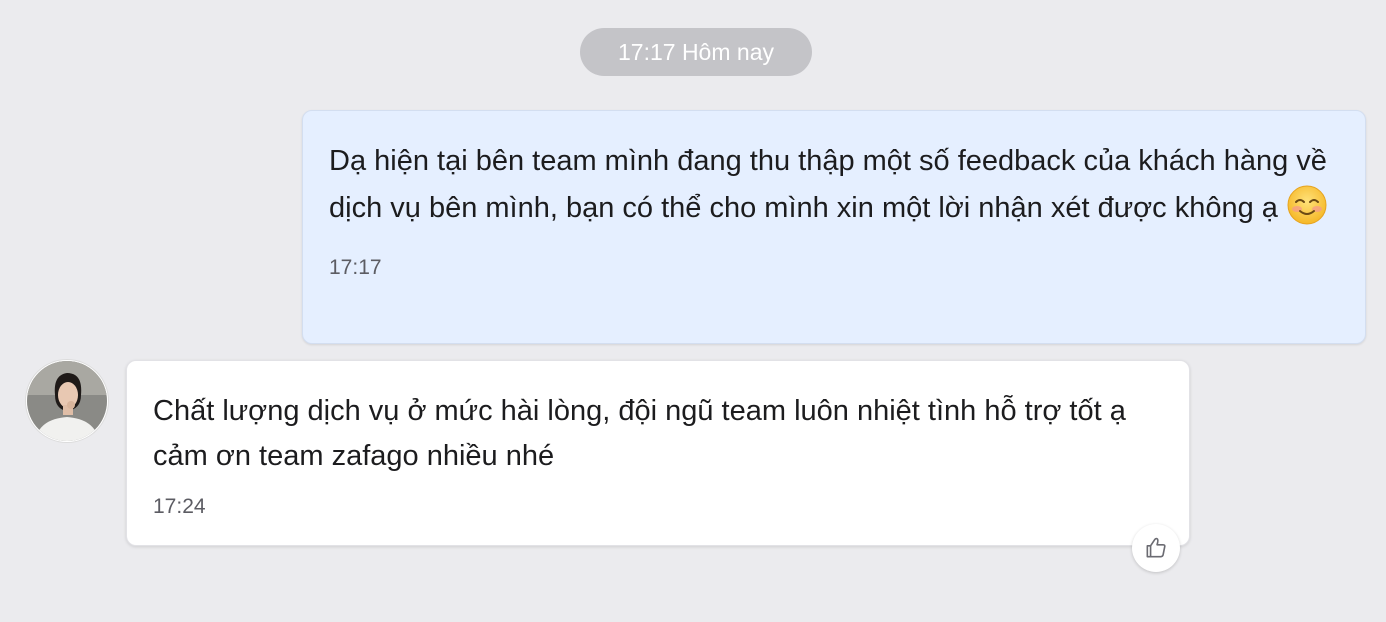 Image resolution: width=1386 pixels, height=622 pixels. I want to click on avatar, so click(67, 401).